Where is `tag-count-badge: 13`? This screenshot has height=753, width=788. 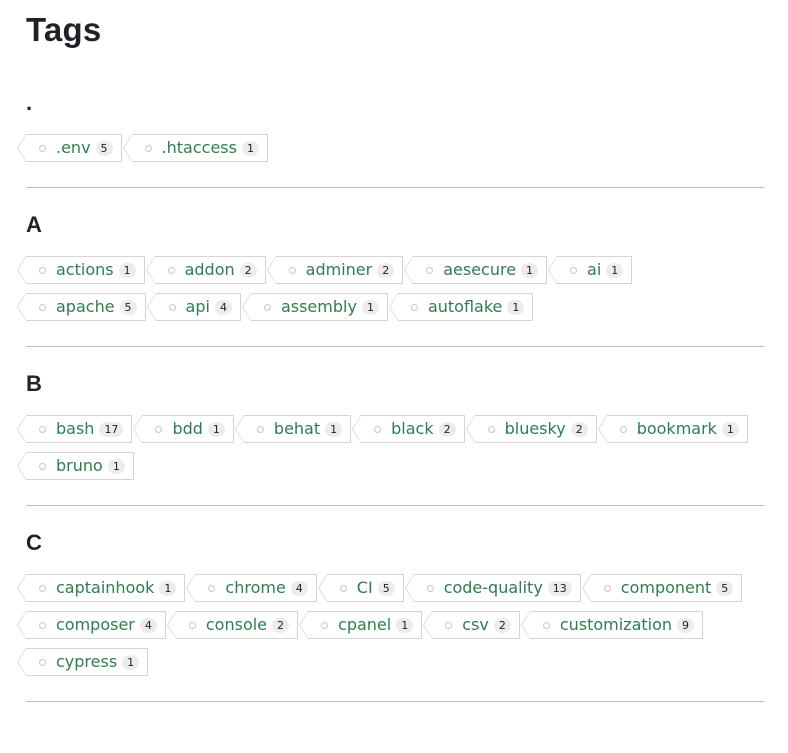
tag-count-badge: 13 is located at coordinates (559, 588).